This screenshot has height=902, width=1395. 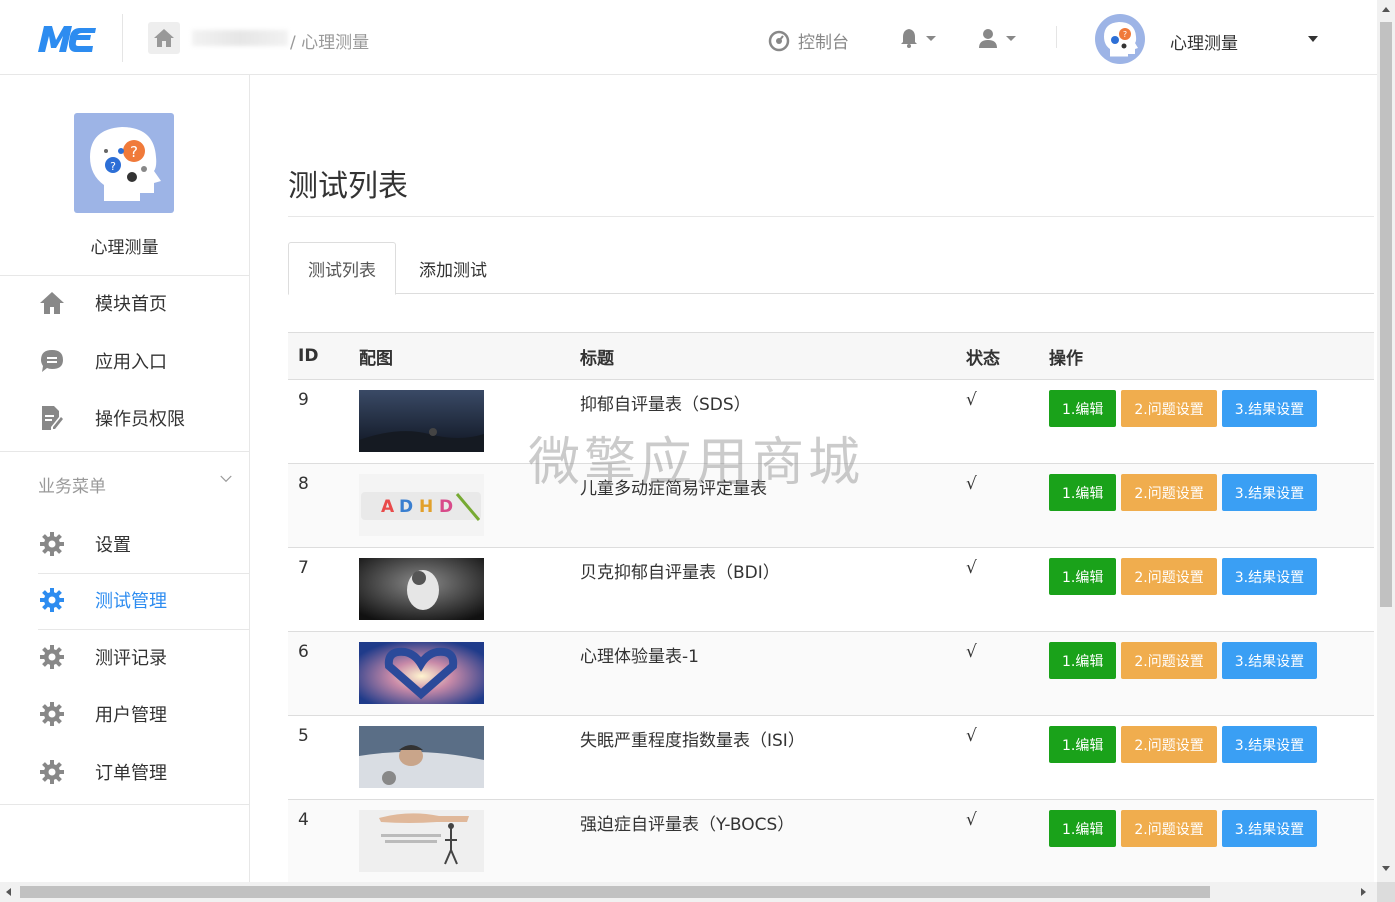 What do you see at coordinates (8, 892) in the screenshot?
I see `scroll-left-icon` at bounding box center [8, 892].